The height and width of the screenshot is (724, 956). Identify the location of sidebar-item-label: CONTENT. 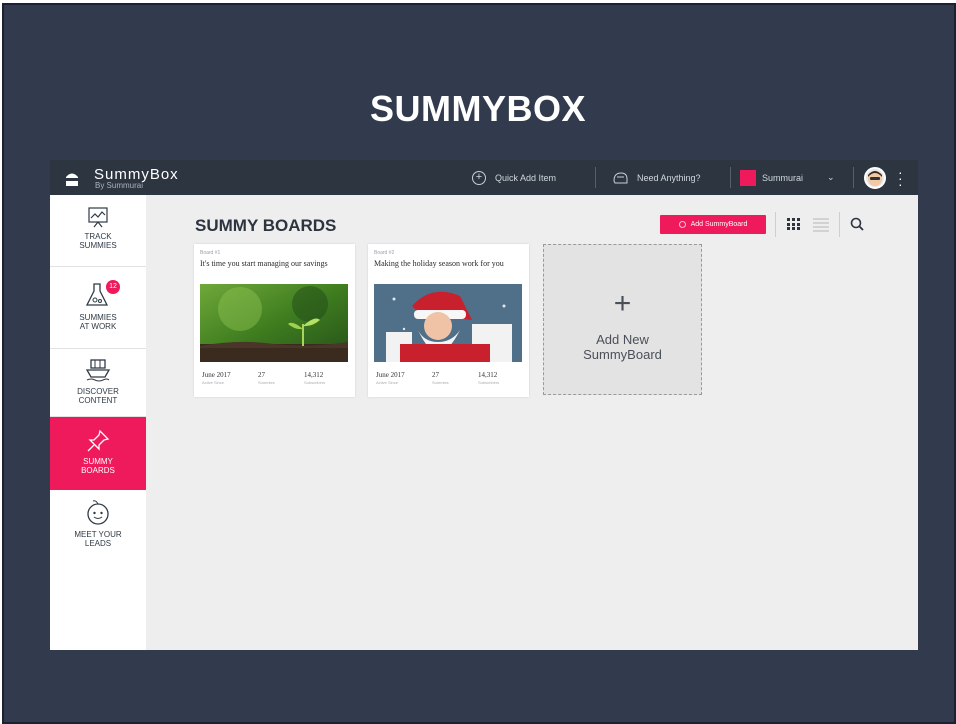
(98, 400).